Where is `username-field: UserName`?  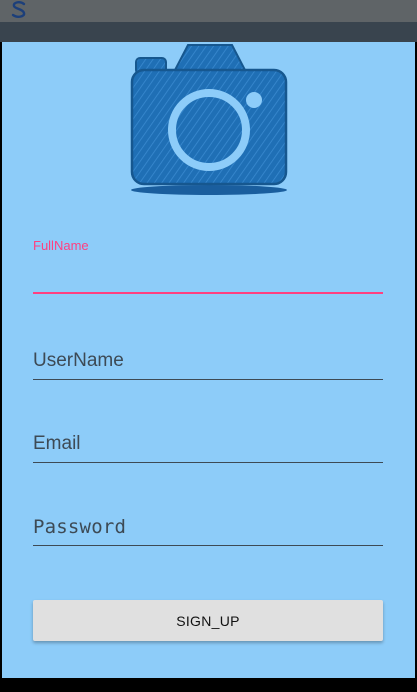 username-field: UserName is located at coordinates (208, 363).